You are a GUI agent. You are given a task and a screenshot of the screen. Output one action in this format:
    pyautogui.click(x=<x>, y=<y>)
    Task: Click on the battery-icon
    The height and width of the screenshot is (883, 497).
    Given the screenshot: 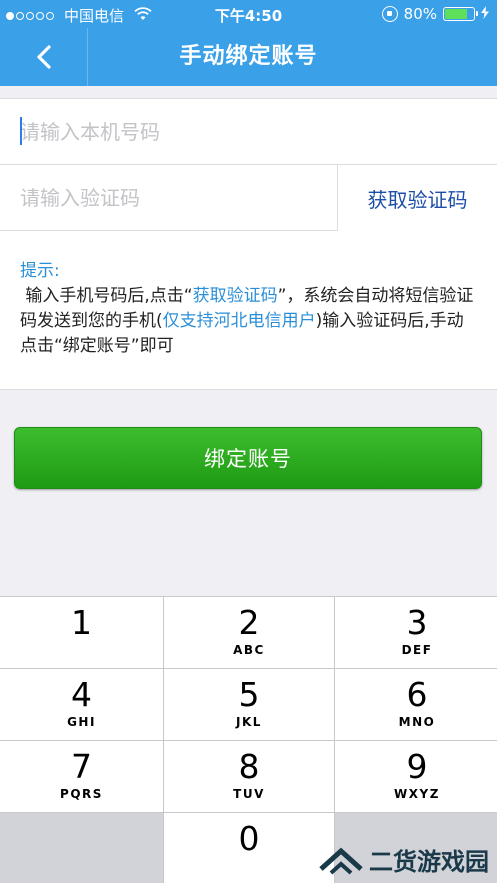 What is the action you would take?
    pyautogui.click(x=460, y=14)
    